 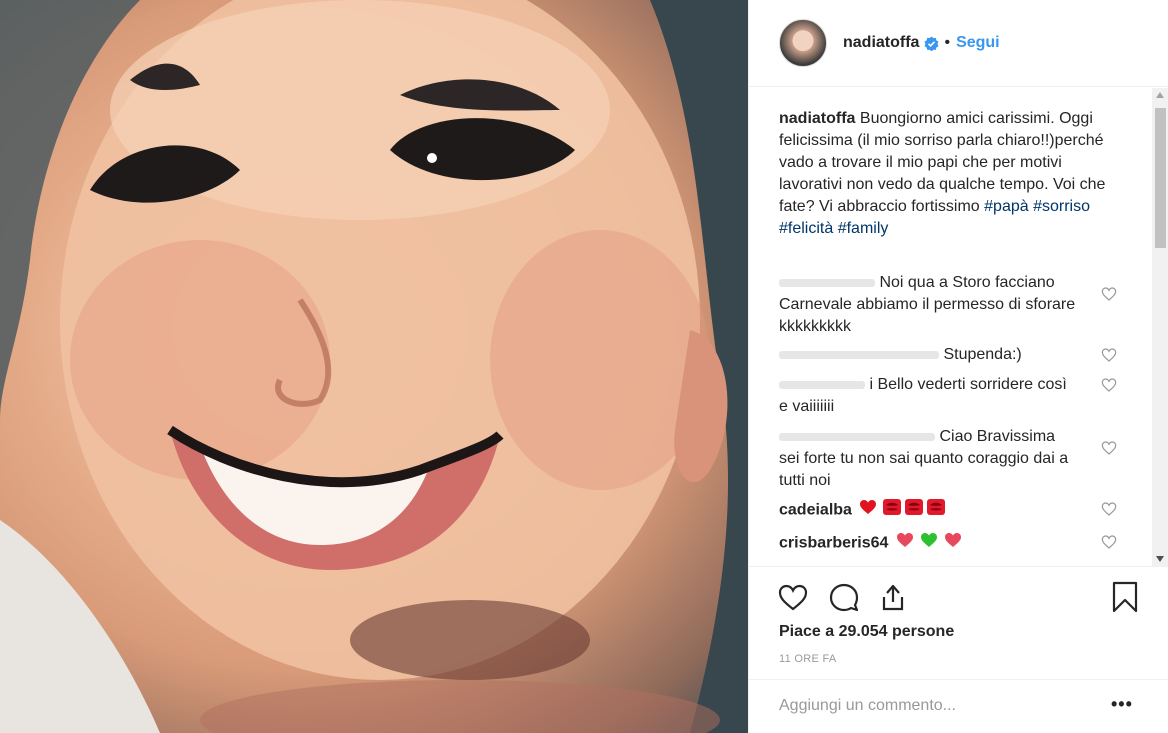 I want to click on caption-username: nadiatoffa, so click(x=817, y=118).